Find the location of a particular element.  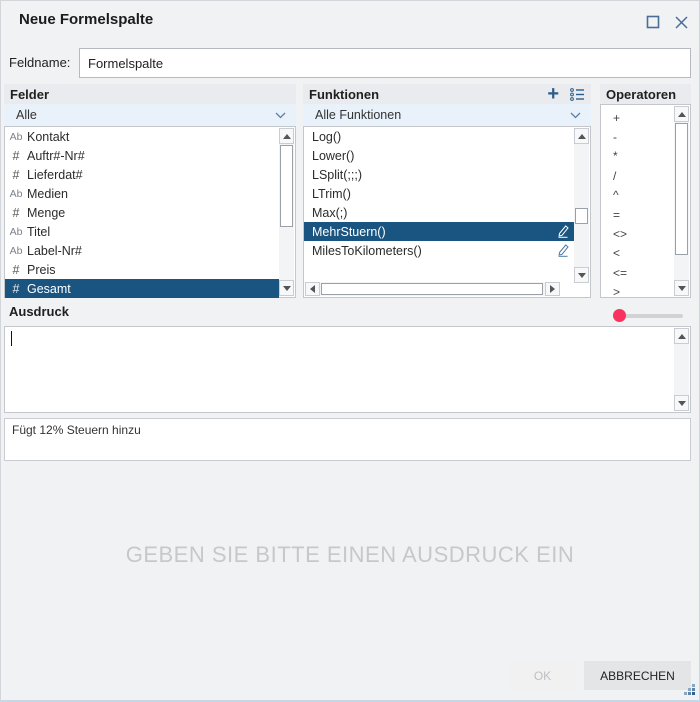

fields-filter-dropdown: Alle is located at coordinates (150, 115).